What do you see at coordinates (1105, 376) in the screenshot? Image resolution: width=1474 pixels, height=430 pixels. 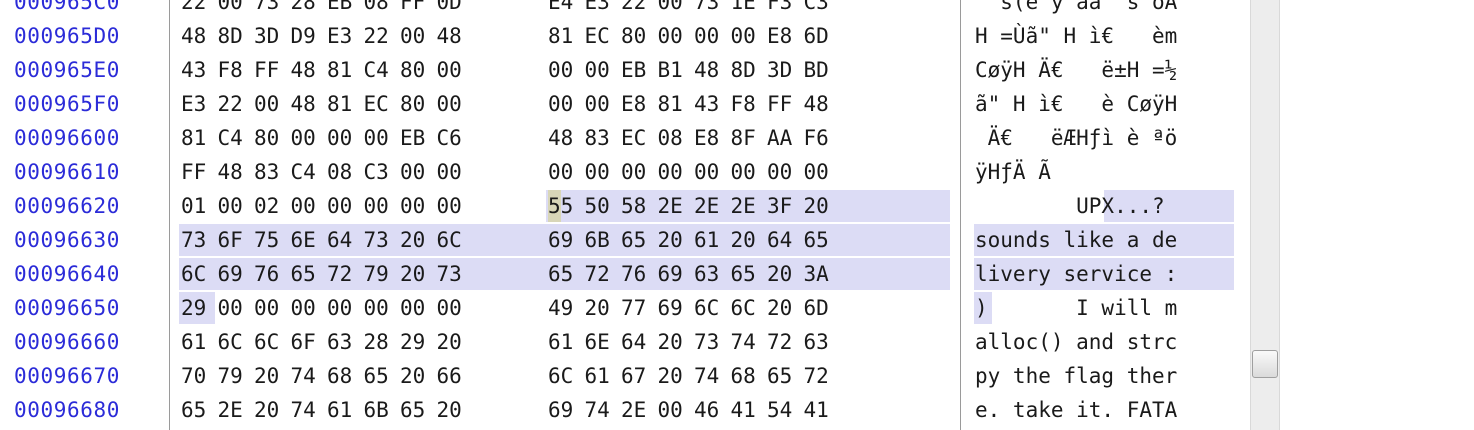 I see `ascii-text: py the flag ther` at bounding box center [1105, 376].